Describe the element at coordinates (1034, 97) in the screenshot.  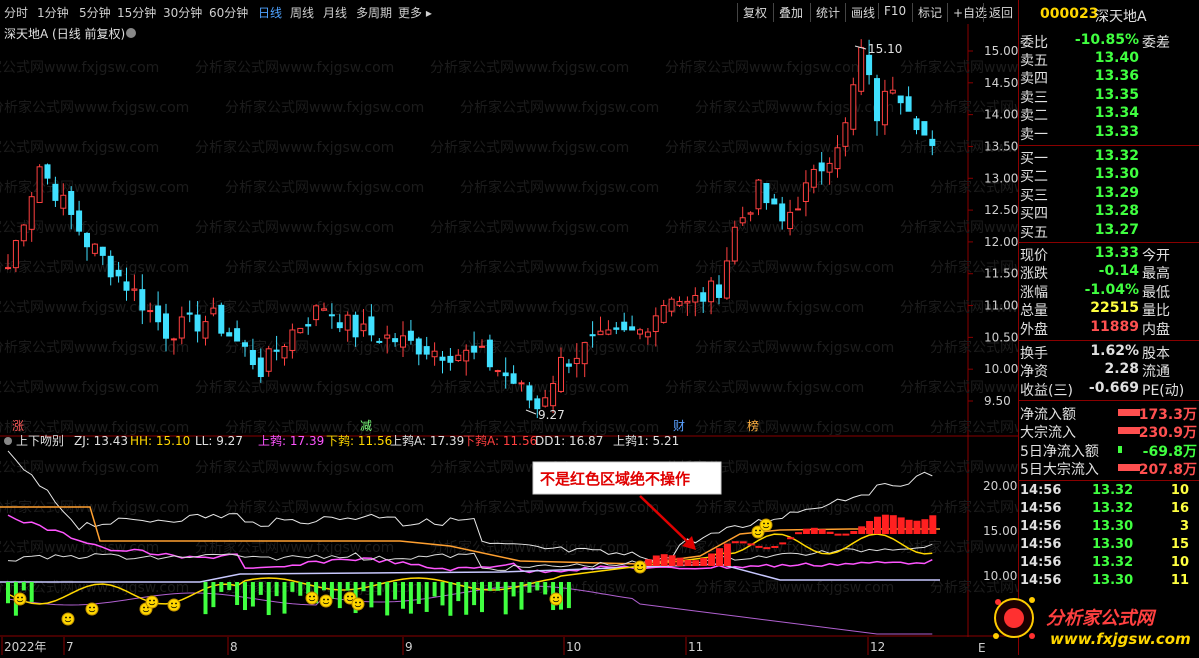
I see `quote-label: 卖三` at that location.